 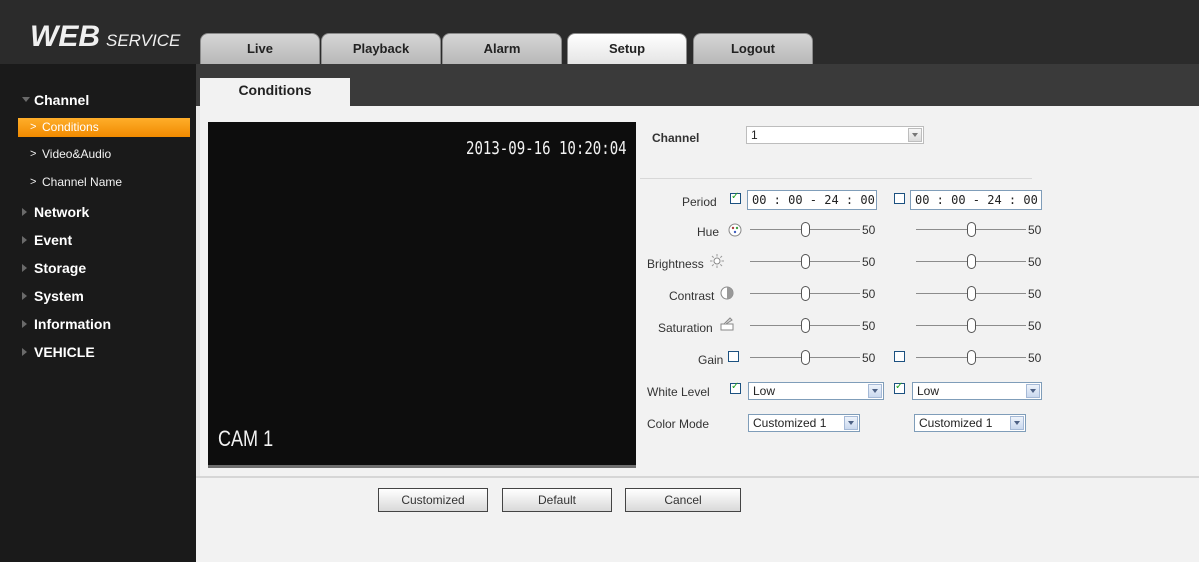 What do you see at coordinates (64, 352) in the screenshot?
I see `sidebar-section-label: VEHICLE` at bounding box center [64, 352].